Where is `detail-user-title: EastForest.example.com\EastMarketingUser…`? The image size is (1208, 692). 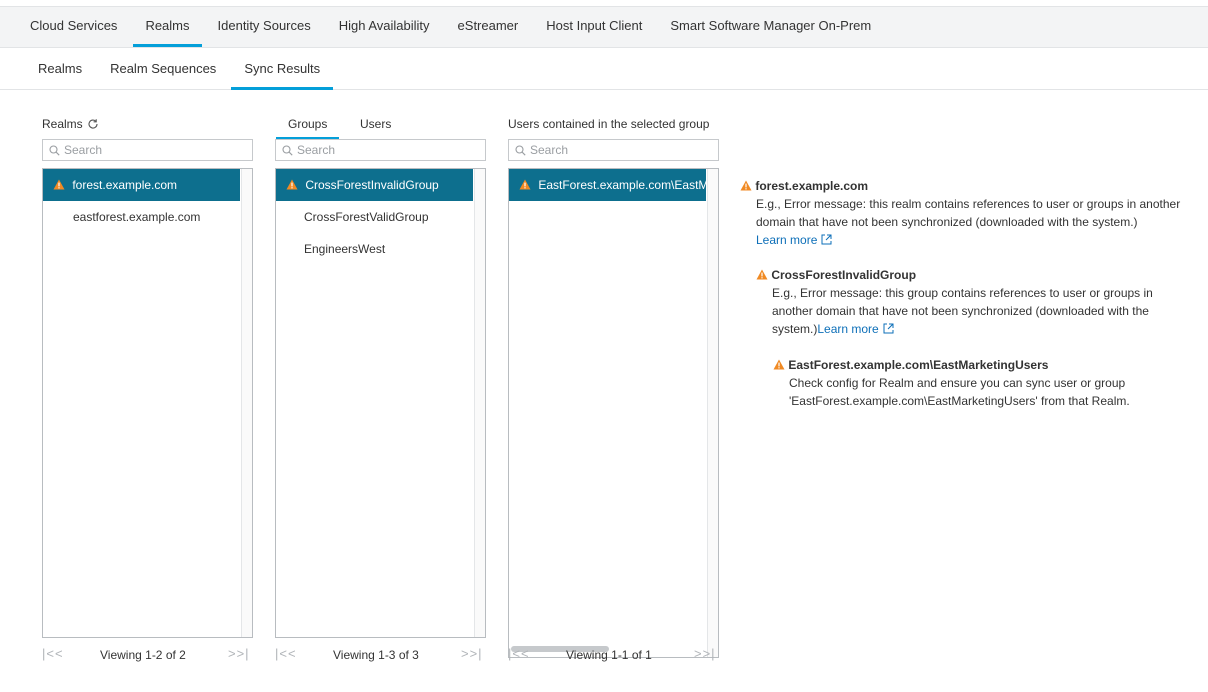 detail-user-title: EastForest.example.com\EastMarketingUser… is located at coordinates (918, 365).